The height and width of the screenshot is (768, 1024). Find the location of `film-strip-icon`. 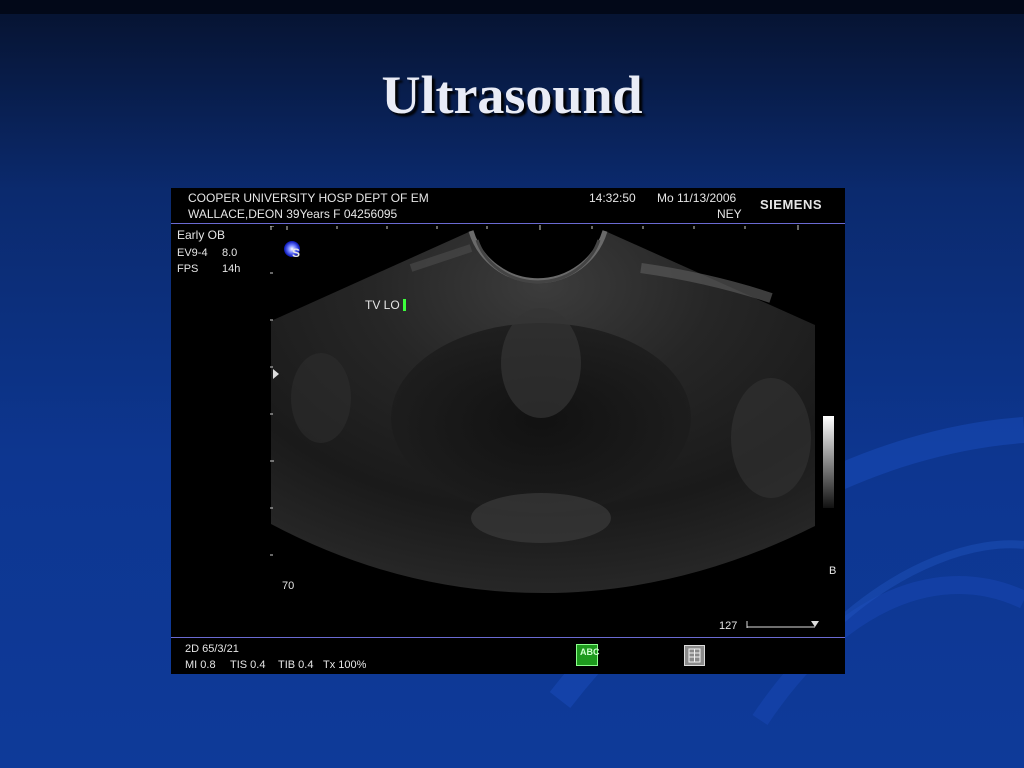

film-strip-icon is located at coordinates (694, 655).